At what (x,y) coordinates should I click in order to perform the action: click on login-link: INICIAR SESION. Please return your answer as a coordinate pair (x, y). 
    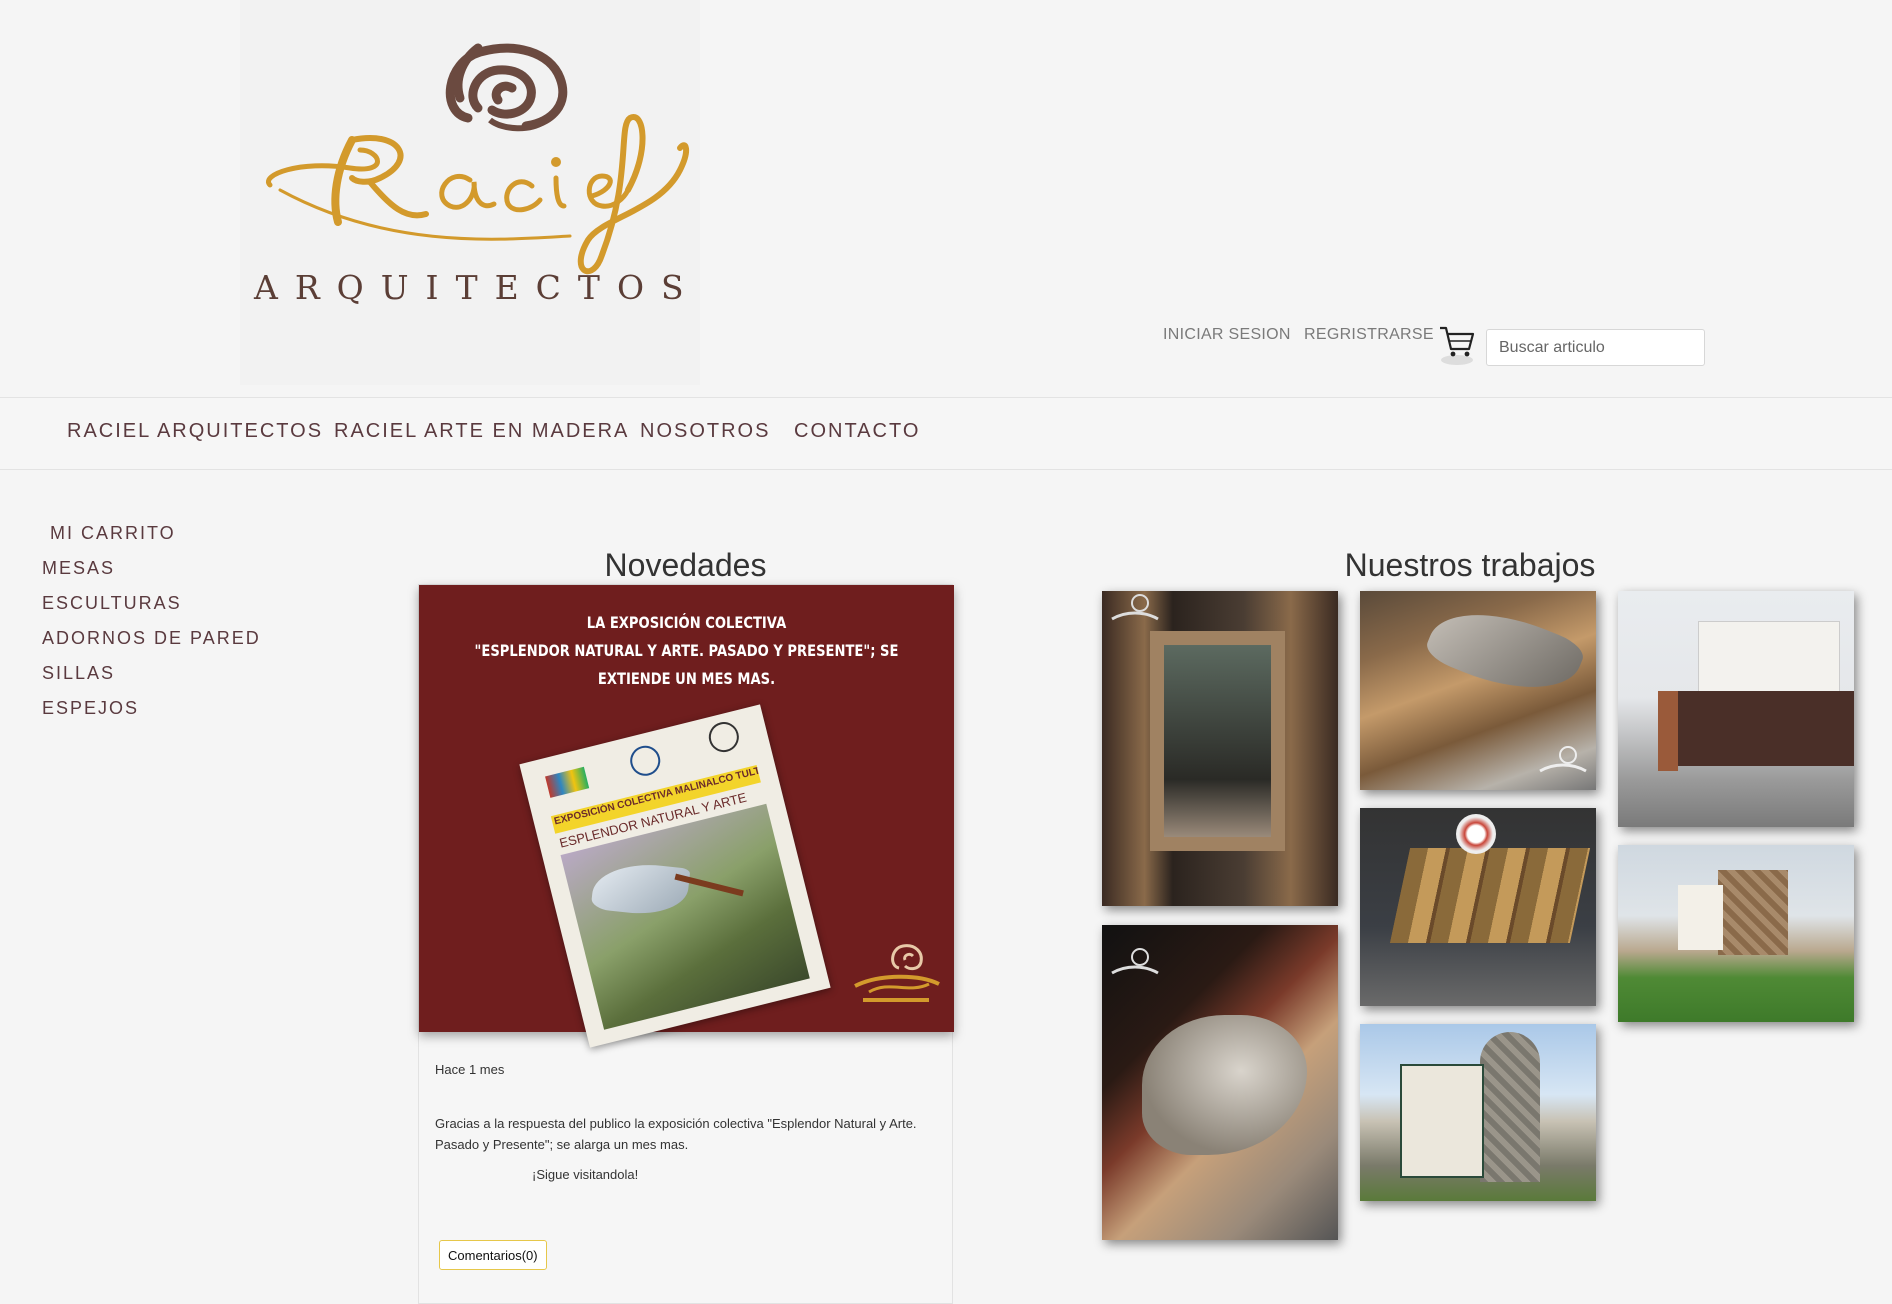
    Looking at the image, I should click on (1227, 335).